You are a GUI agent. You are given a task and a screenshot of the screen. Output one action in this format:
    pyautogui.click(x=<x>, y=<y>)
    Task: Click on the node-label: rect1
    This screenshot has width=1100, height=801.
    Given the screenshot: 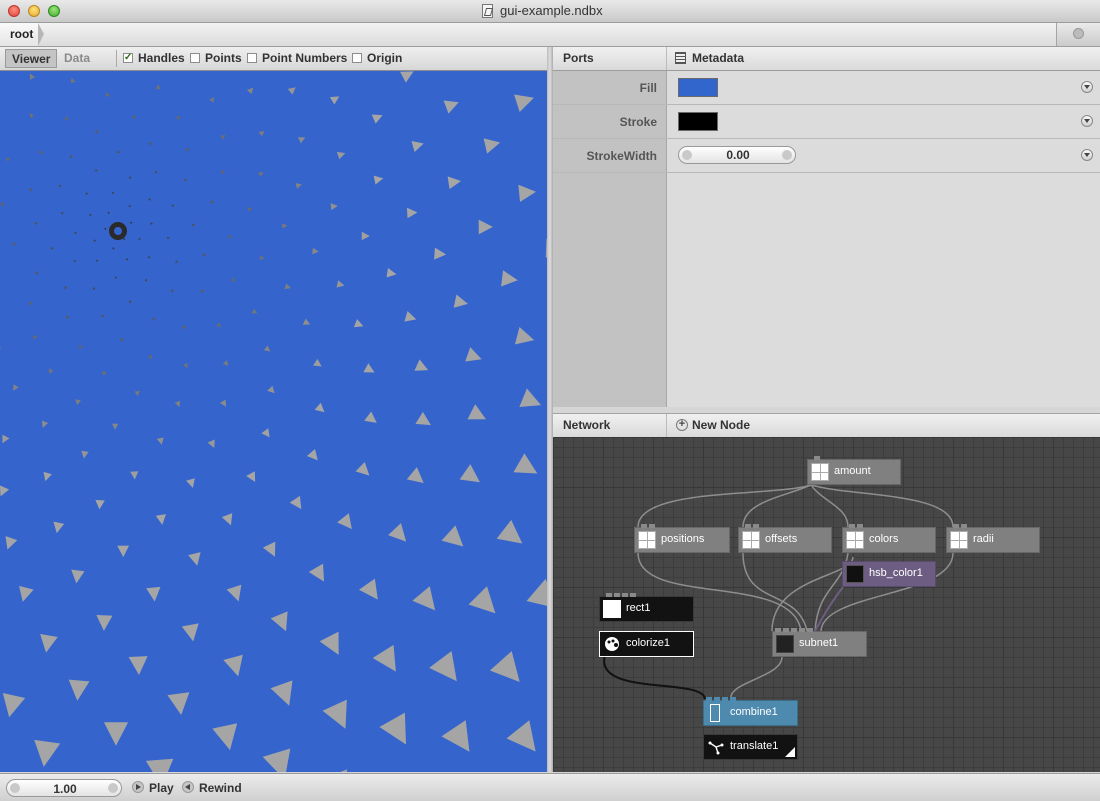 What is the action you would take?
    pyautogui.click(x=638, y=608)
    